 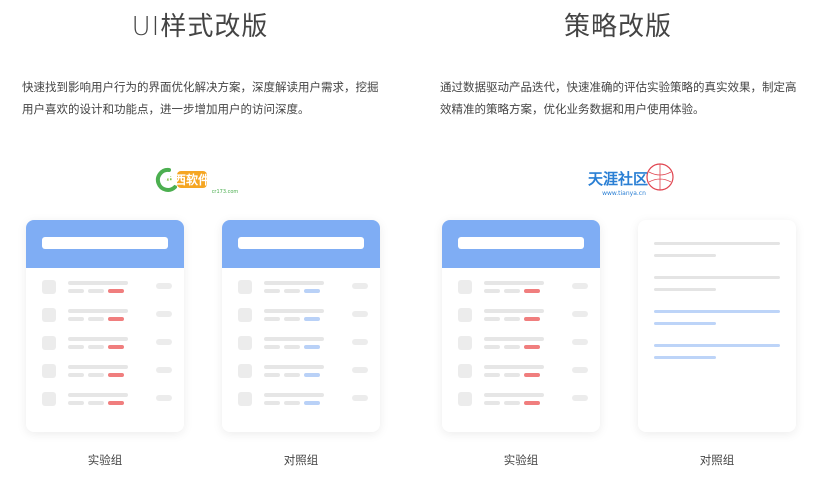 I want to click on section-title: 策略改版, so click(x=617, y=27).